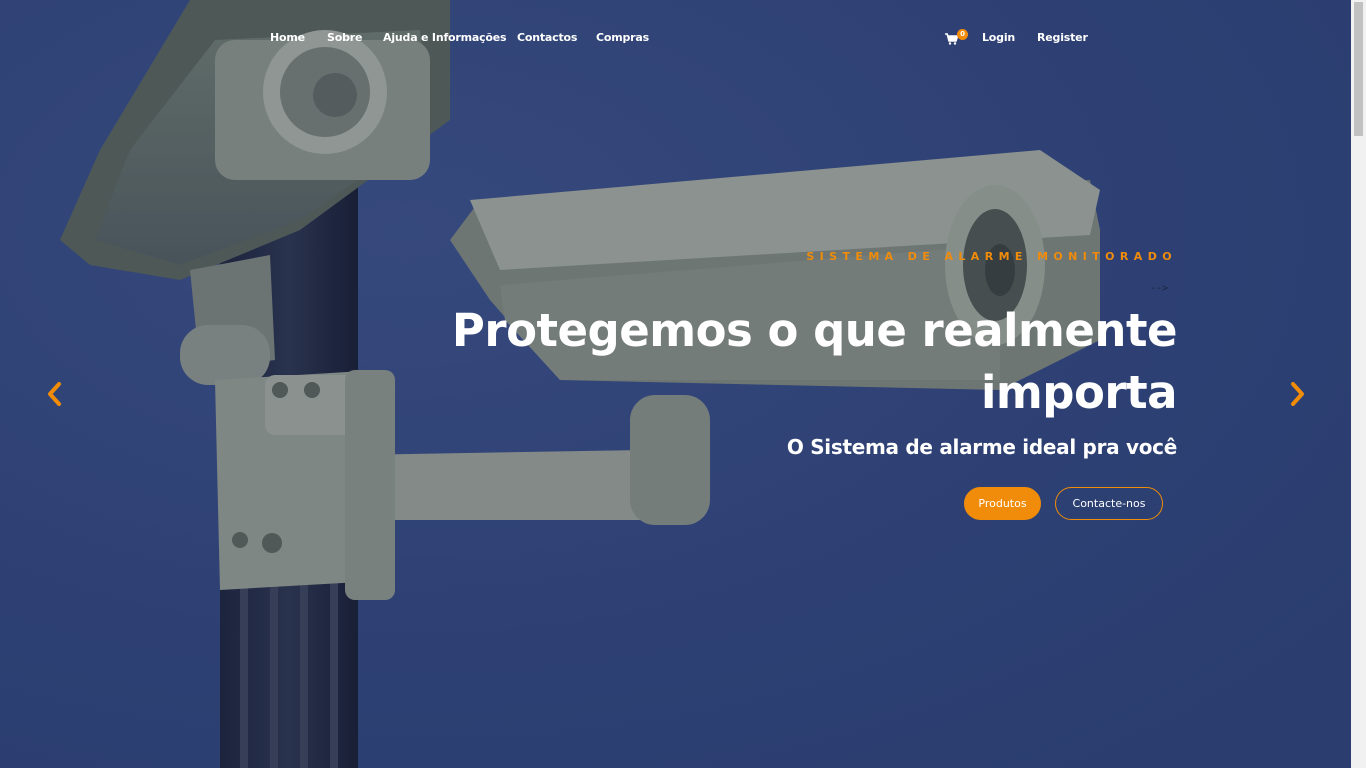 The width and height of the screenshot is (1366, 768). What do you see at coordinates (962, 34) in the screenshot?
I see `cart-count-badge: 0` at bounding box center [962, 34].